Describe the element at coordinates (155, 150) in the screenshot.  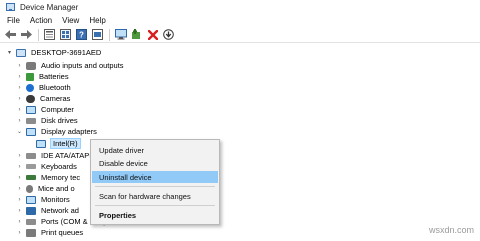
I see `update-driver-menu-item: Update driver` at that location.